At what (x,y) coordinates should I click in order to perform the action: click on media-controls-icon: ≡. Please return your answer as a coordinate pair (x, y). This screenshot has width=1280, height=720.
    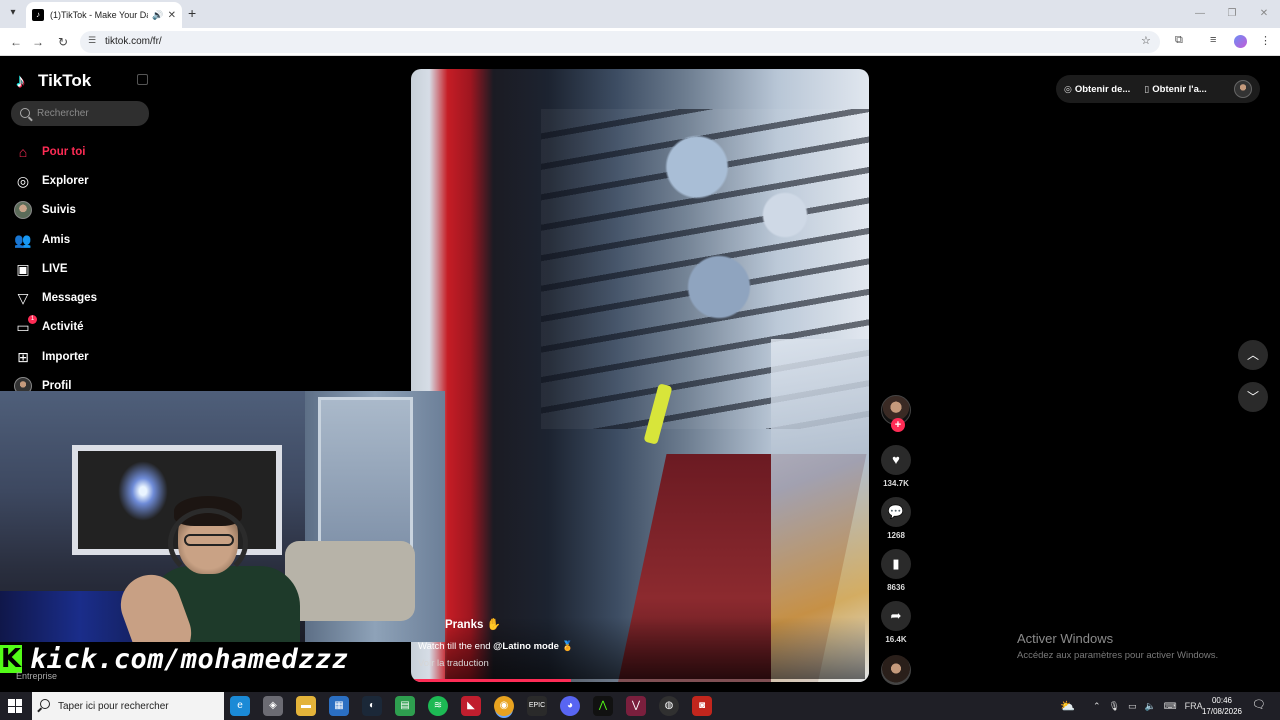
    Looking at the image, I should click on (1213, 40).